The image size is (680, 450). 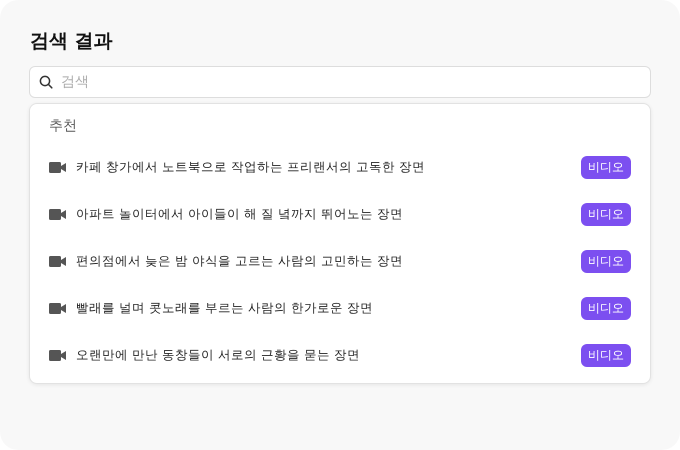 I want to click on suggestion-item: 편의점에서 늦은 밤 야식을 고르는 사람의 고민하는 장면 비디오, so click(x=340, y=261).